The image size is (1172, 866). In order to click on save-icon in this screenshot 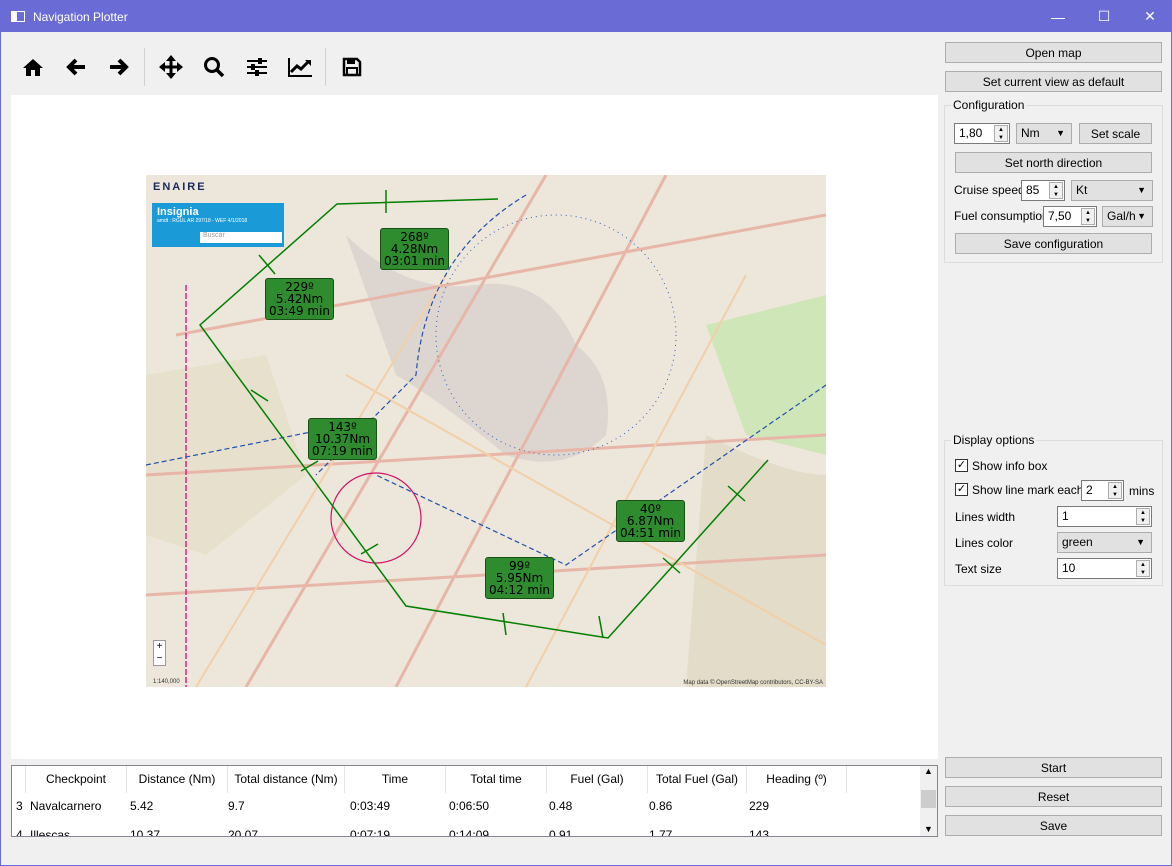, I will do `click(351, 67)`.